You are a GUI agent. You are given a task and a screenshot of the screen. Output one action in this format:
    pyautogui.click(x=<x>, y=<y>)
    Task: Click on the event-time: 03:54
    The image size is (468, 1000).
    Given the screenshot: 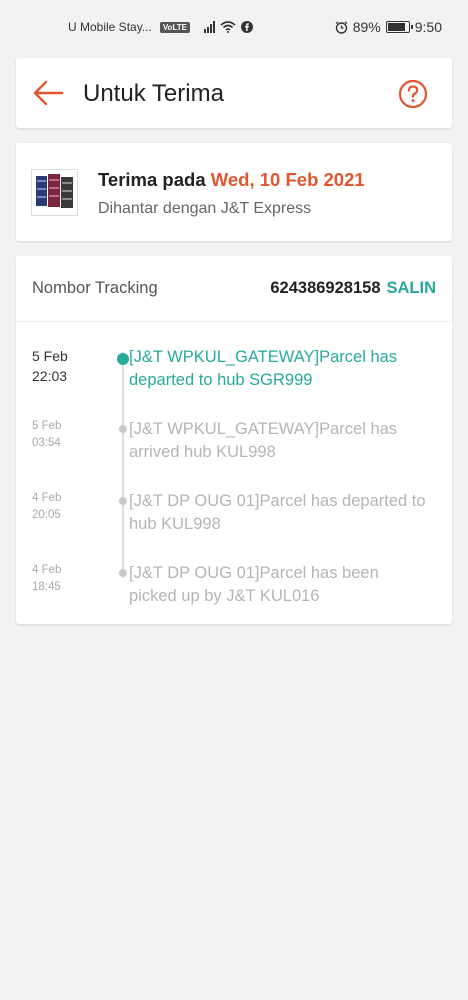 What is the action you would take?
    pyautogui.click(x=46, y=442)
    